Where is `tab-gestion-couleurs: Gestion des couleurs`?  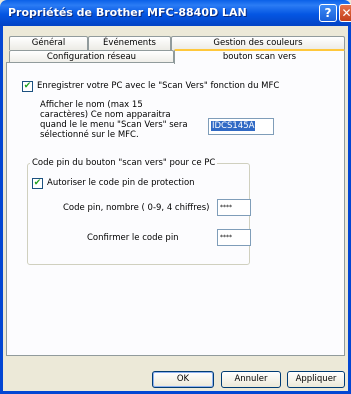
tab-gestion-couleurs: Gestion des couleurs is located at coordinates (258, 43).